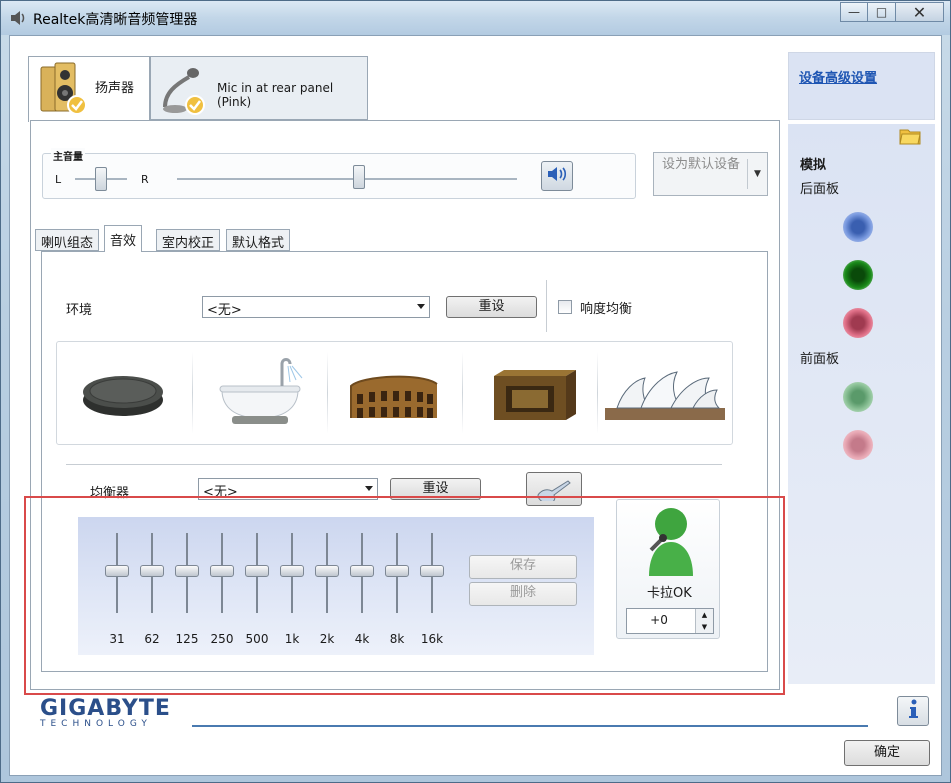 Image resolution: width=951 pixels, height=783 pixels. Describe the element at coordinates (362, 573) in the screenshot. I see `eq-slider-4k` at that location.